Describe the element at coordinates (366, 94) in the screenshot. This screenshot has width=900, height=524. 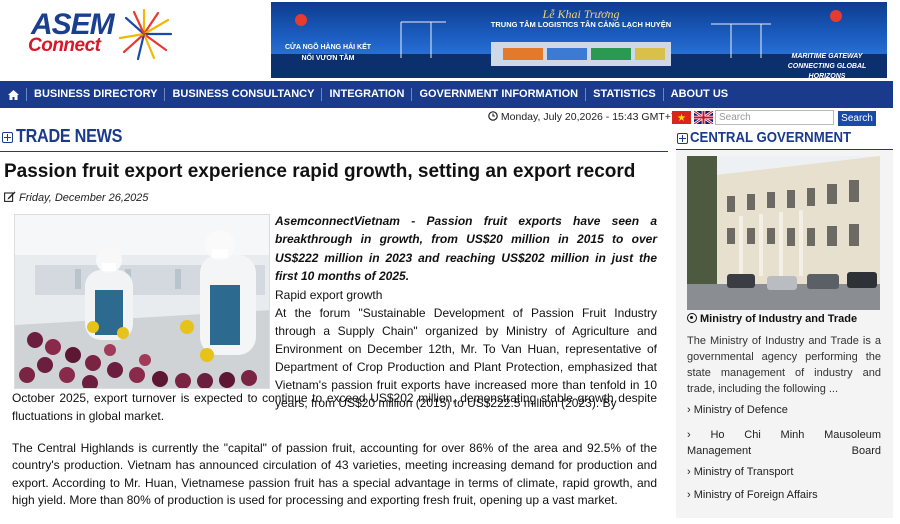
I see `nav-integration: INTEGRATION` at that location.